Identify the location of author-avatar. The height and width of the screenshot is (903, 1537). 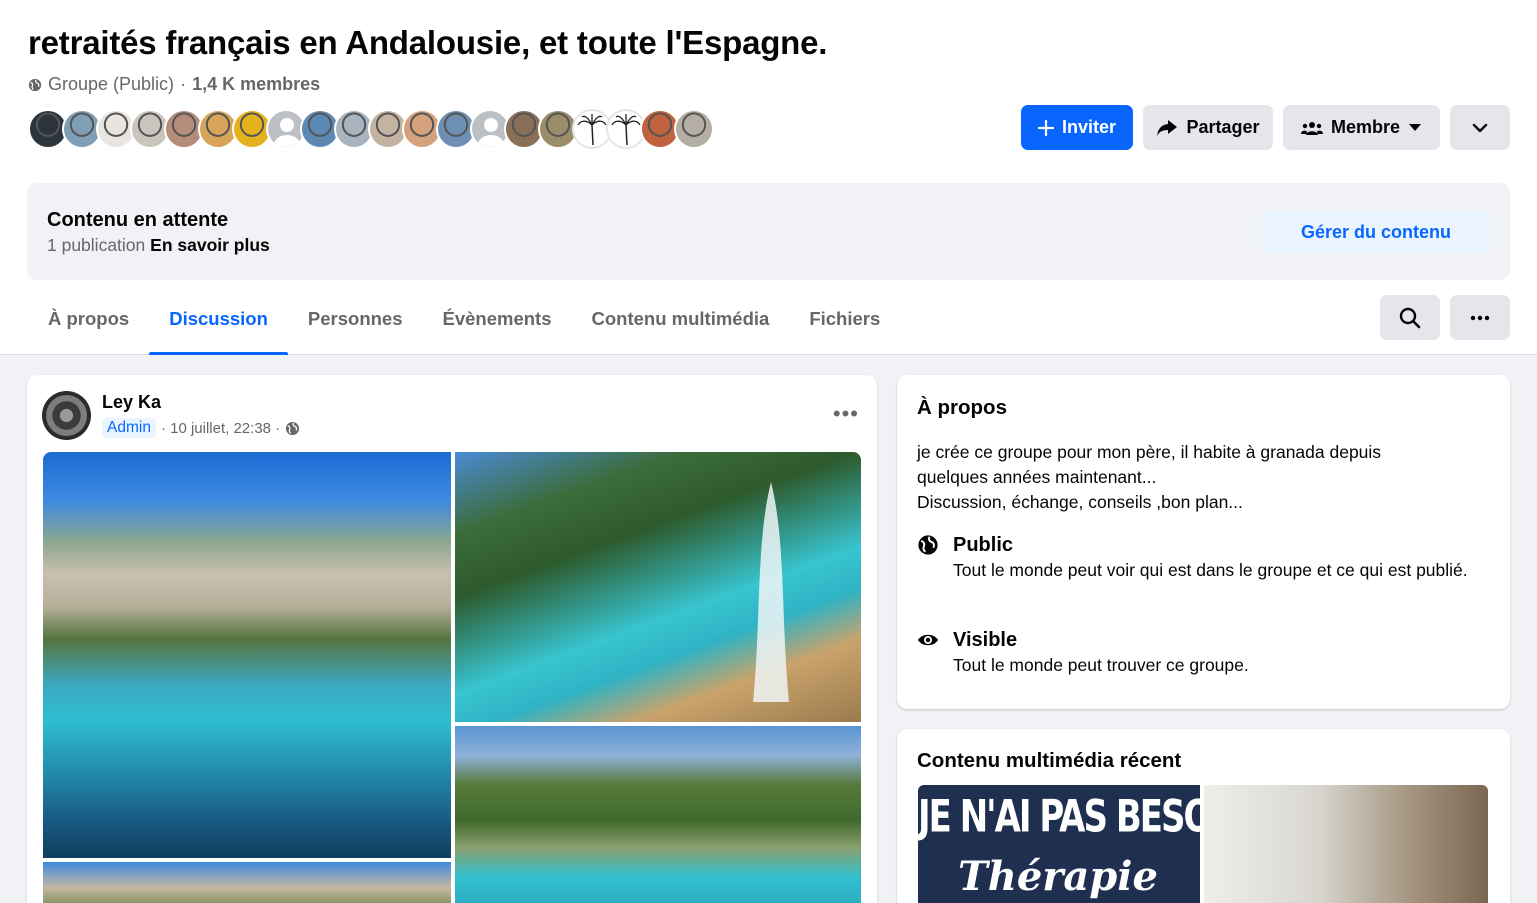
(66, 415).